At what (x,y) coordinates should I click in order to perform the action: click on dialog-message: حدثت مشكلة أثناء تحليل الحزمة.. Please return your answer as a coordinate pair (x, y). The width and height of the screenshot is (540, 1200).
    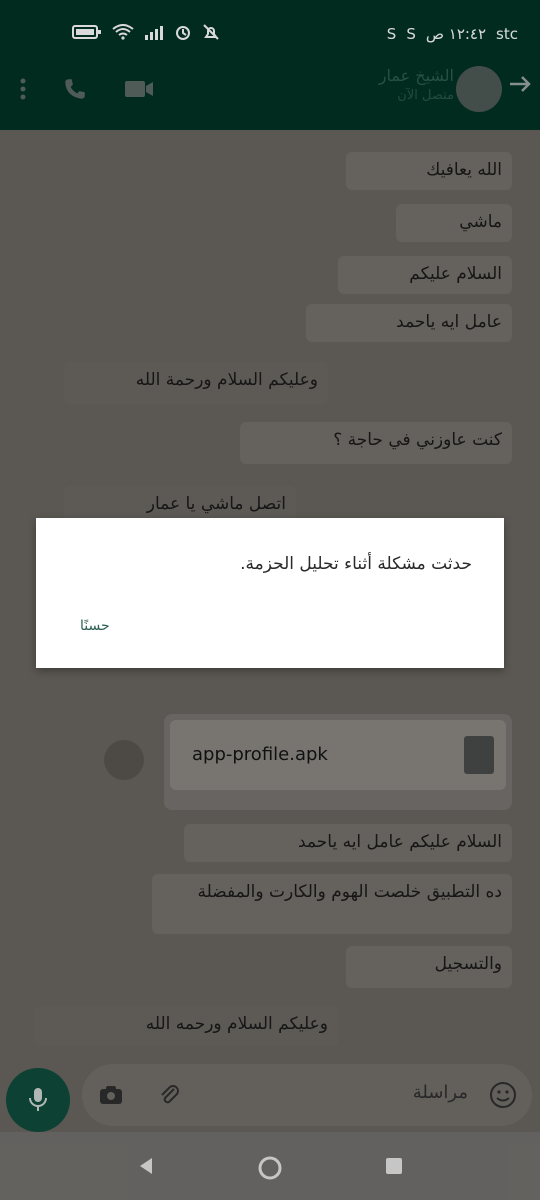
    Looking at the image, I should click on (356, 564).